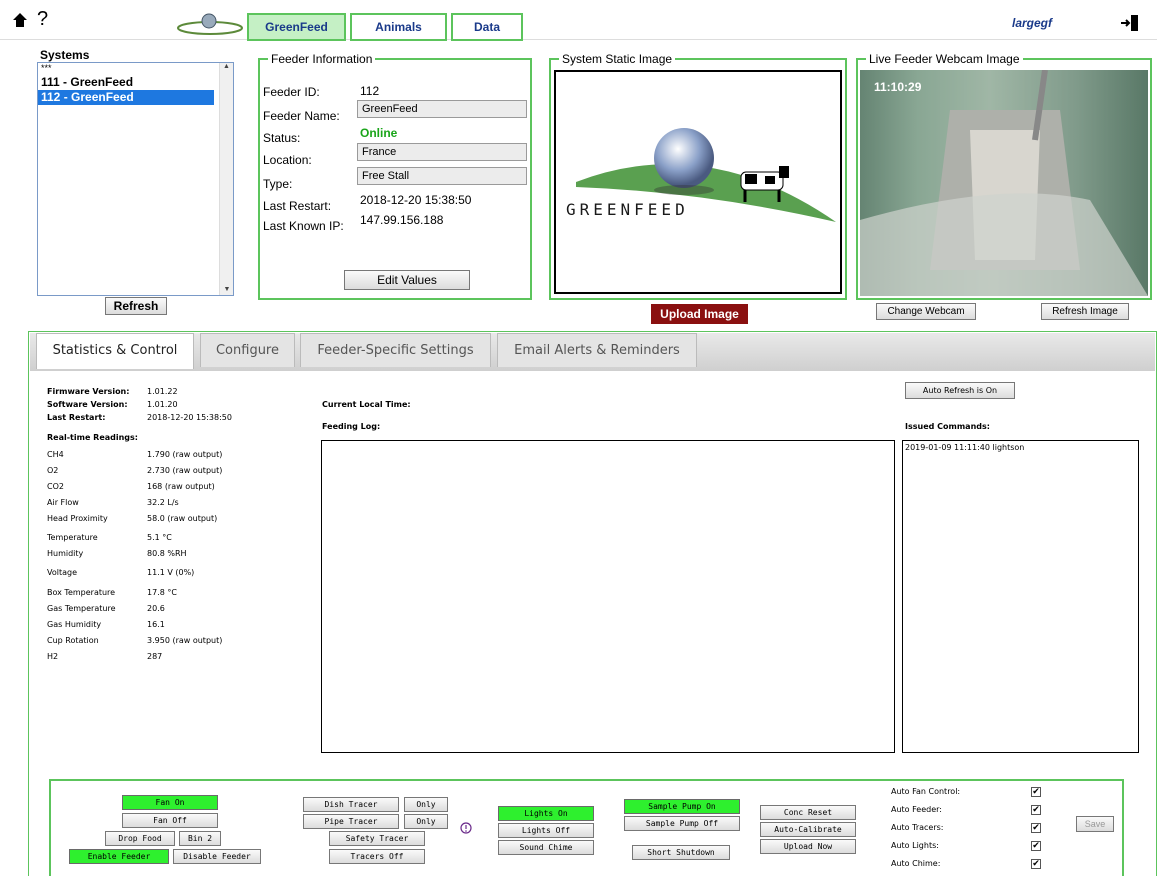  I want to click on pipe-only-button: Only, so click(426, 821).